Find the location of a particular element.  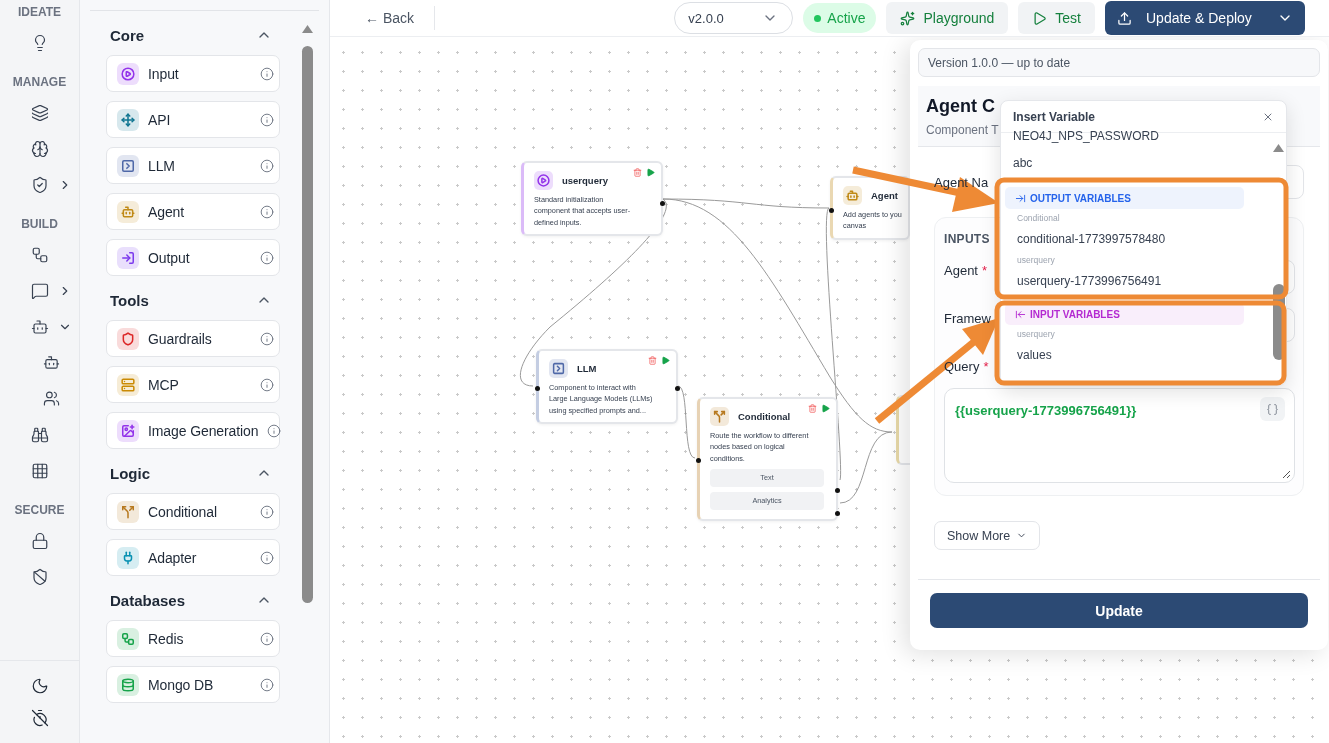

component-item: Input is located at coordinates (193, 73).